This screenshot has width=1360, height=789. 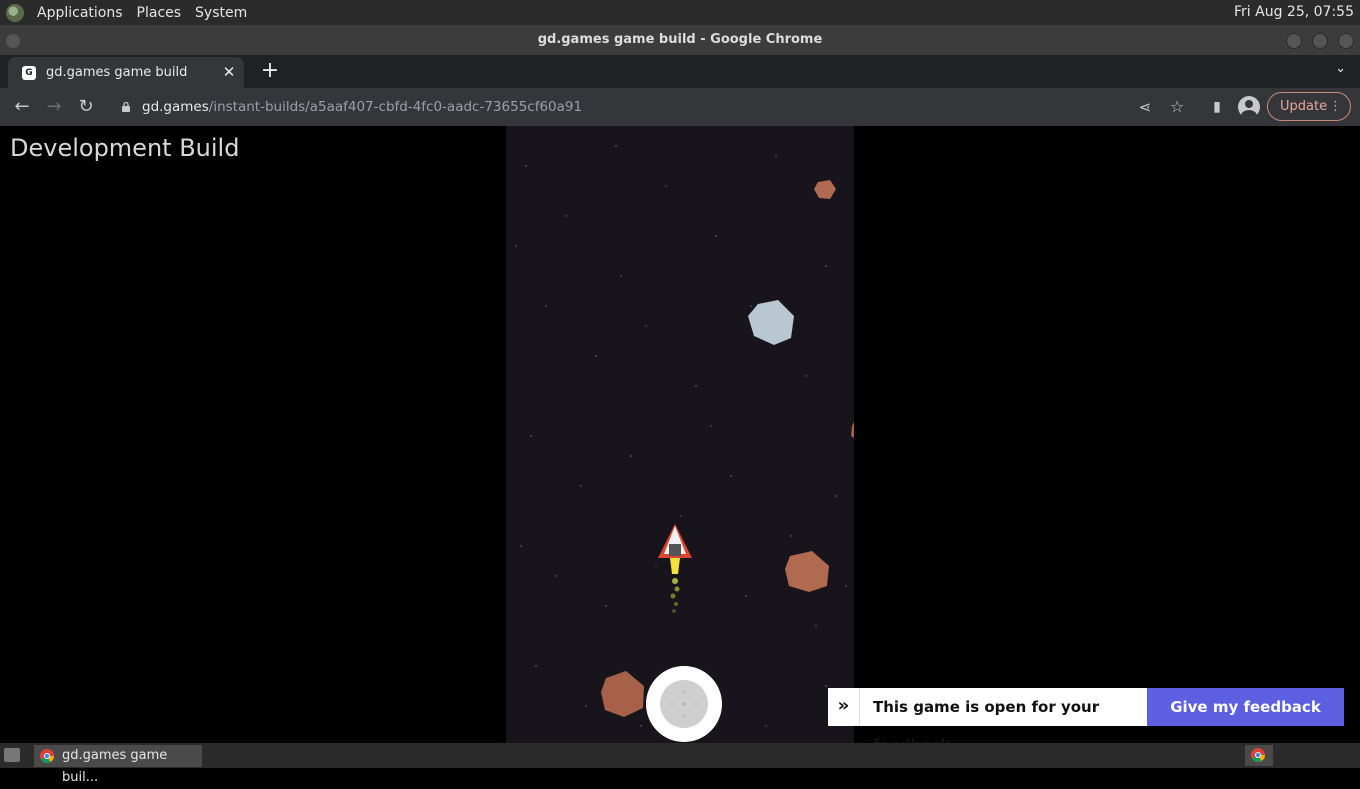 What do you see at coordinates (54, 107) in the screenshot?
I see `forward-arrow-icon: →` at bounding box center [54, 107].